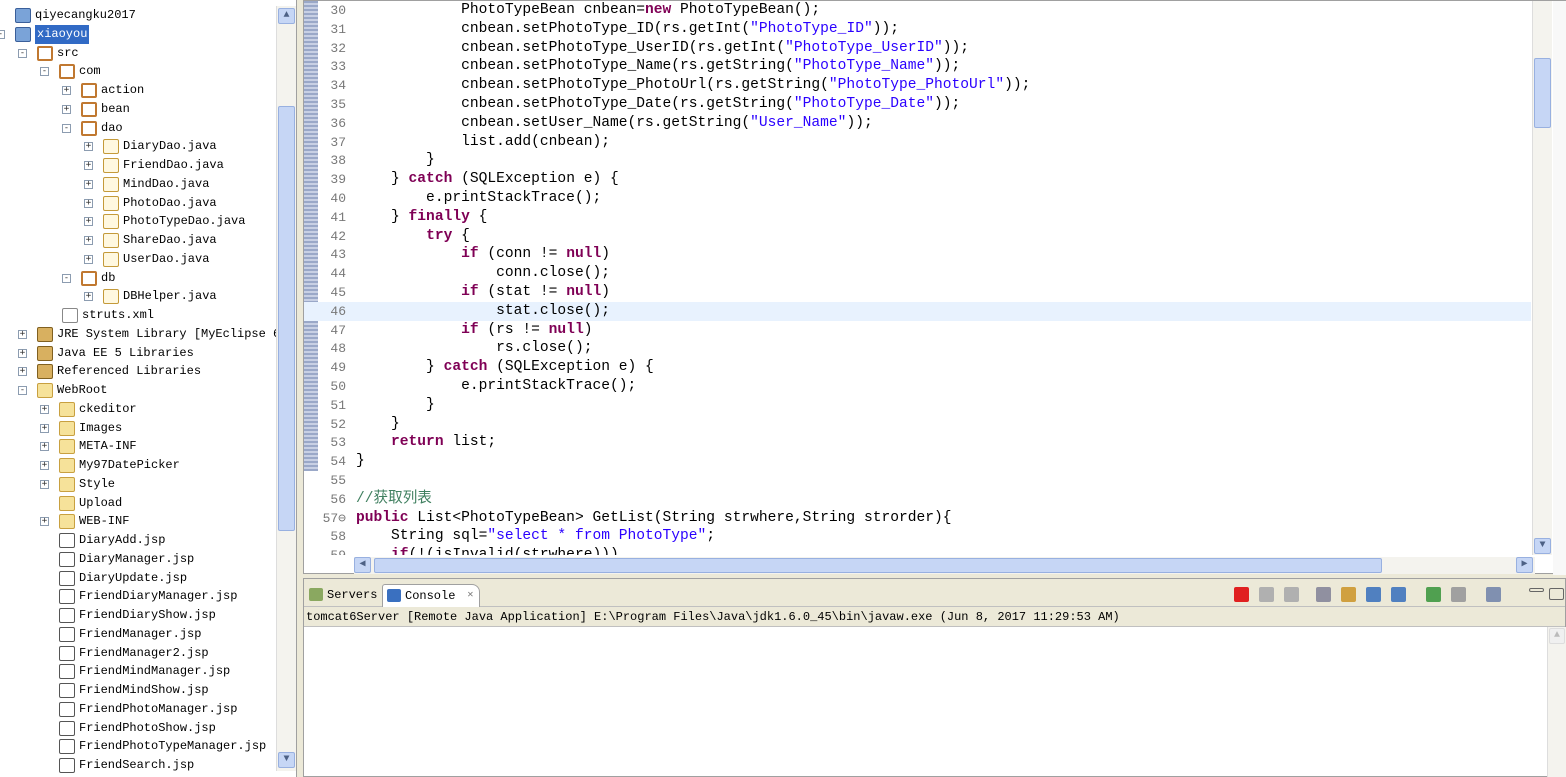 The image size is (1566, 777). What do you see at coordinates (917, 254) in the screenshot?
I see `code-line: 43 if (conn != null)` at bounding box center [917, 254].